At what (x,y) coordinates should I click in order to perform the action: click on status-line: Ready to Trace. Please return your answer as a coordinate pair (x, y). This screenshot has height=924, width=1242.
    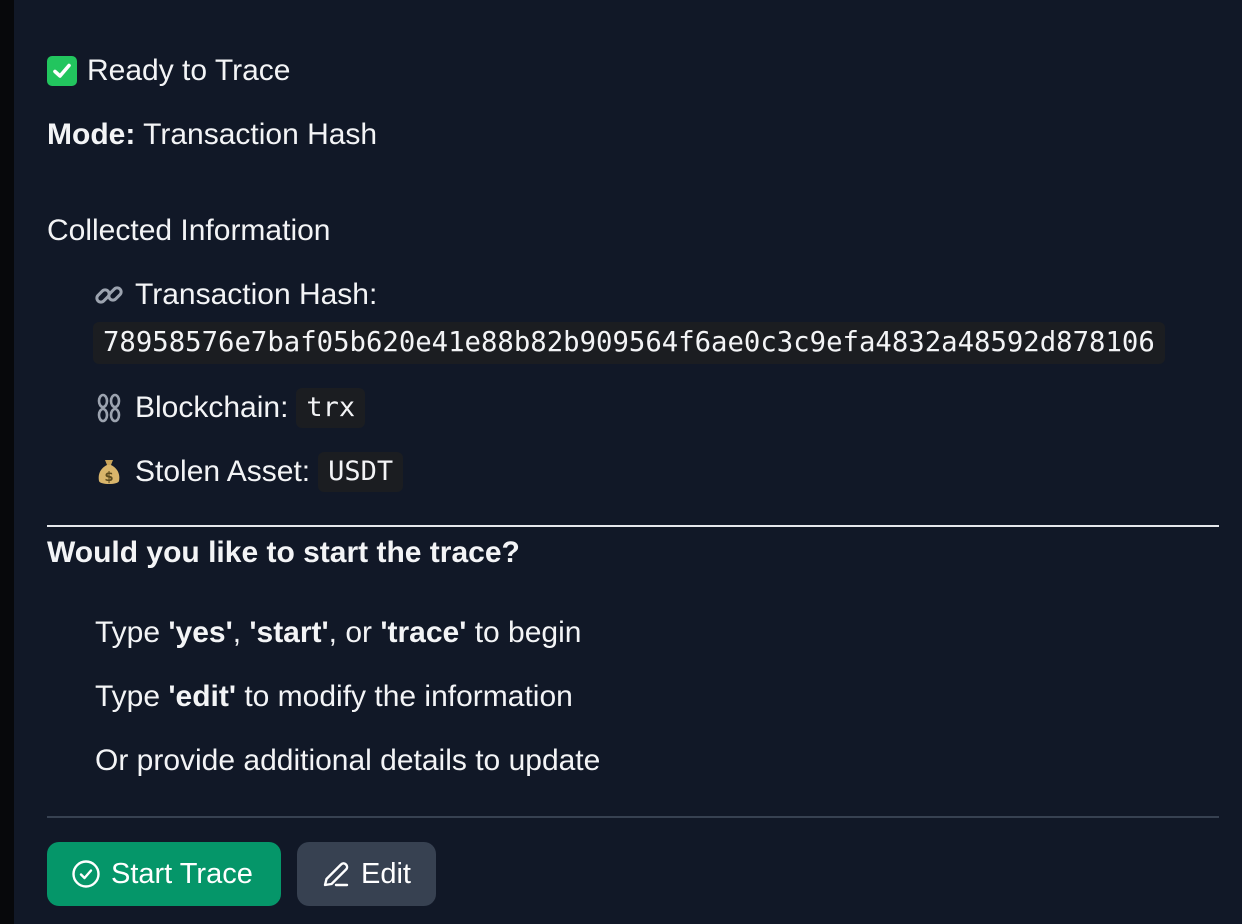
    Looking at the image, I should click on (168, 71).